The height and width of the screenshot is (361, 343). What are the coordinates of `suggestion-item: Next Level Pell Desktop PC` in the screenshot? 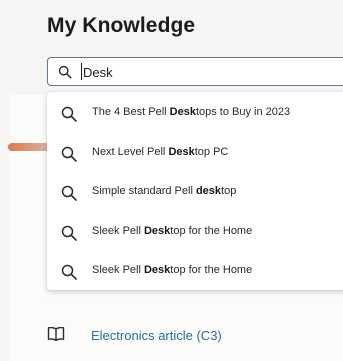 It's located at (195, 152).